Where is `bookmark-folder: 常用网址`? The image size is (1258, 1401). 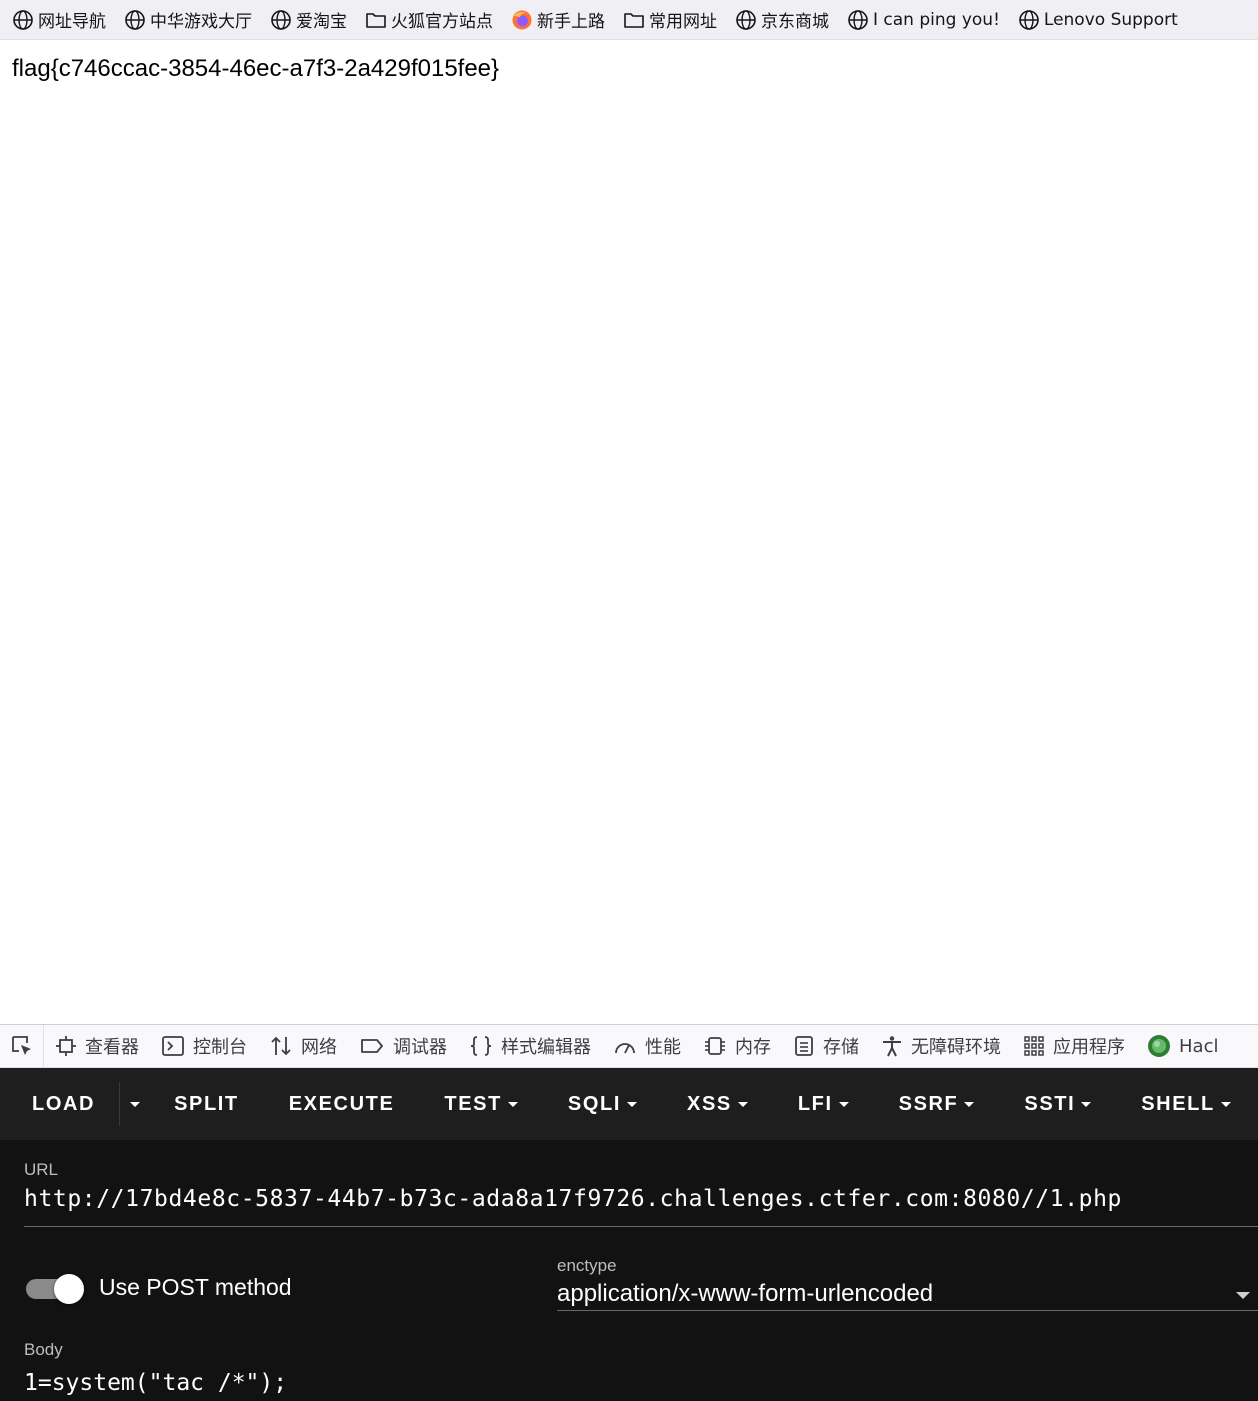
bookmark-folder: 常用网址 is located at coordinates (670, 19).